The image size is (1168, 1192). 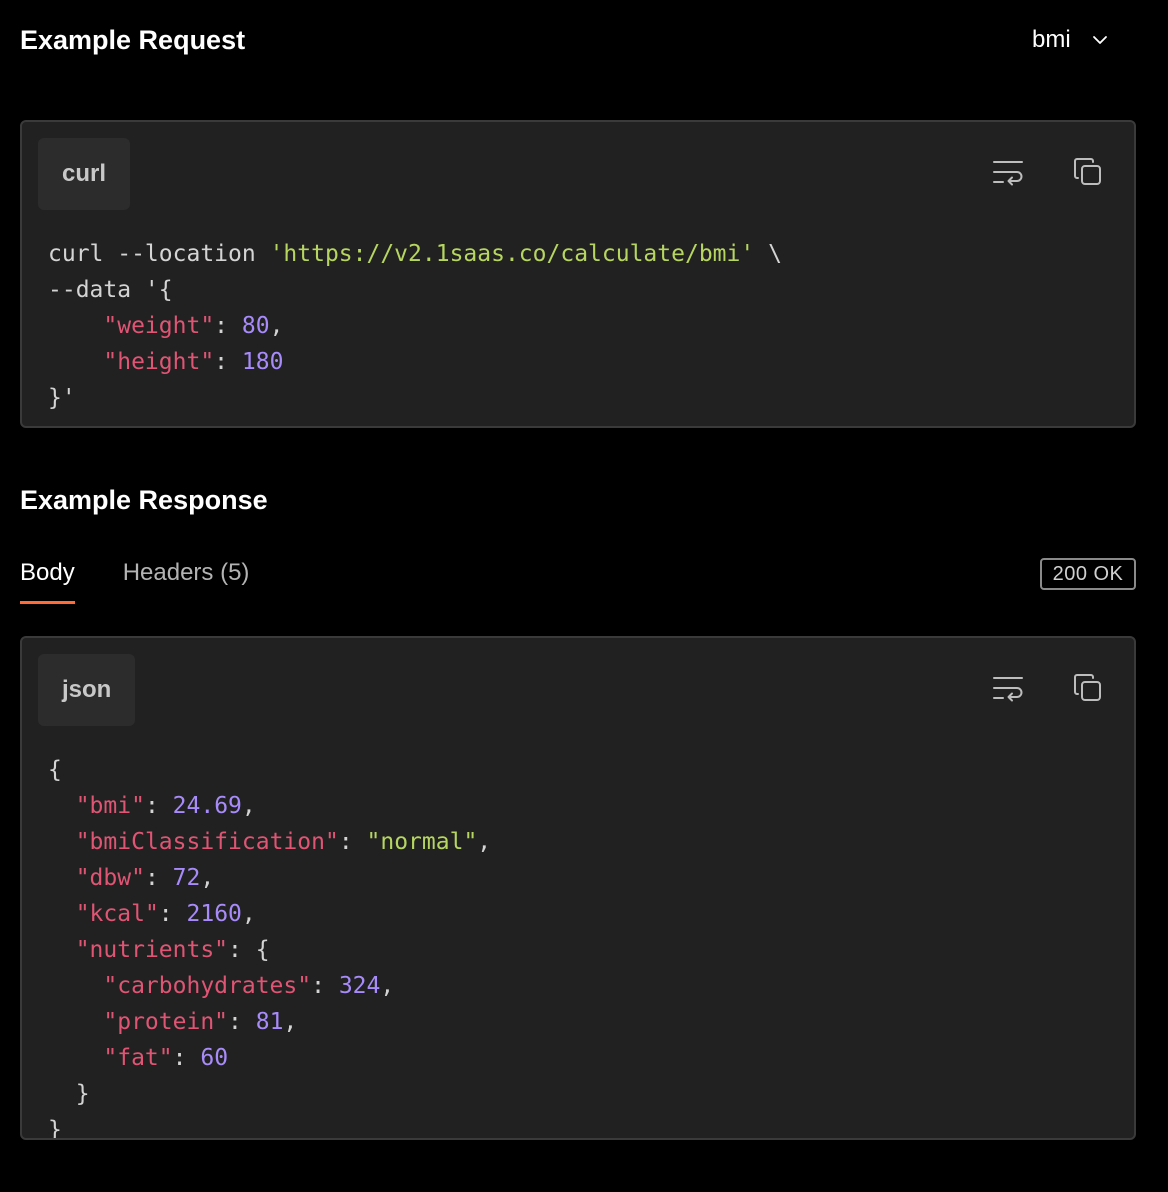 I want to click on example-response-title: Example Response, so click(x=144, y=500).